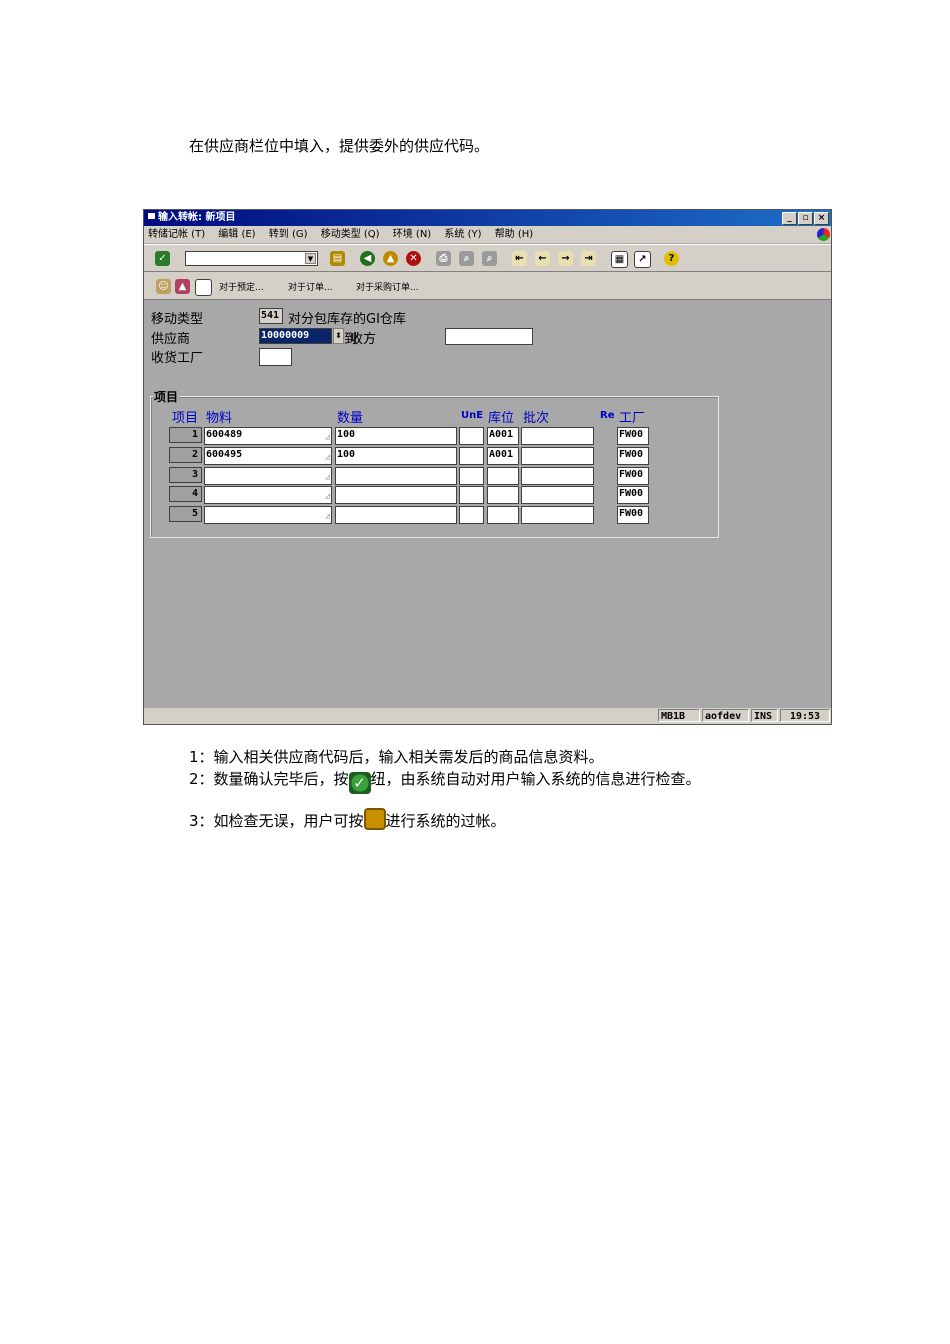 This screenshot has width=950, height=1344. What do you see at coordinates (276, 821) in the screenshot?
I see `note-3-before: 3：如检查无误，用户可按` at bounding box center [276, 821].